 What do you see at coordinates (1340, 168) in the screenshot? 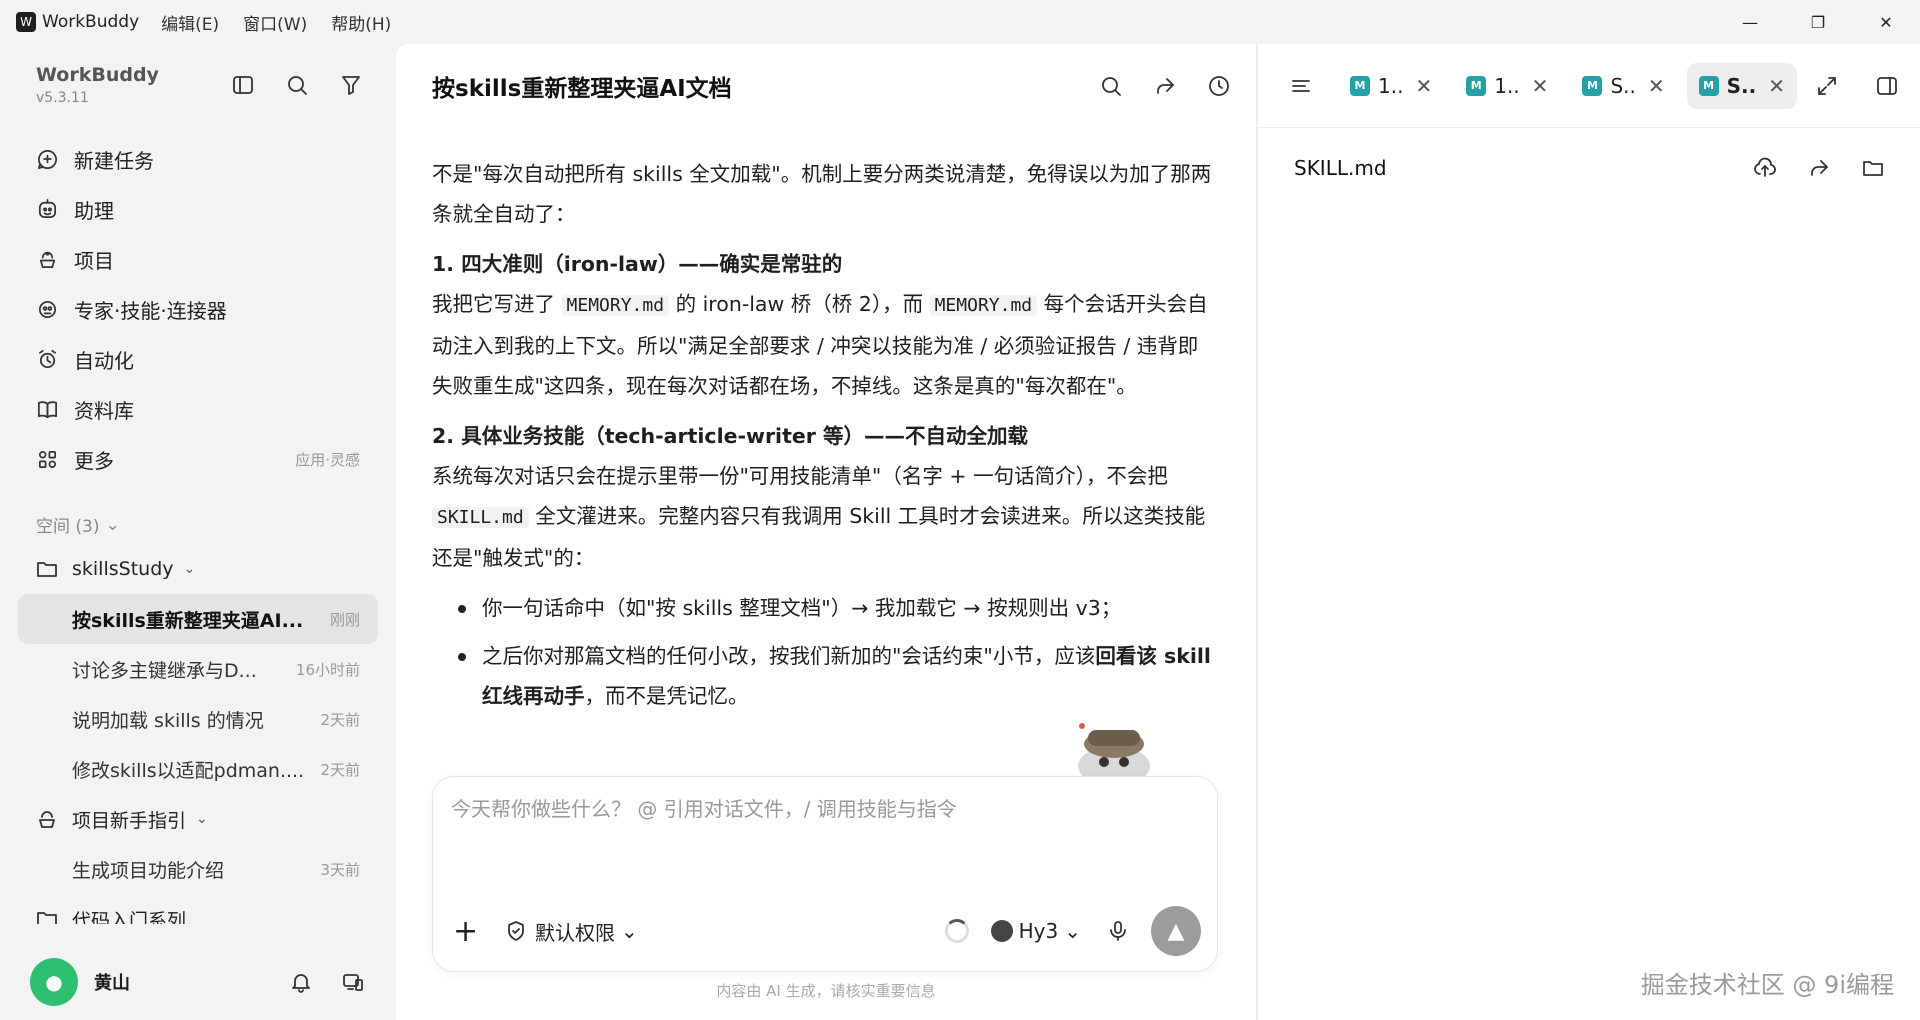
I see `file-name: SKILL.md` at bounding box center [1340, 168].